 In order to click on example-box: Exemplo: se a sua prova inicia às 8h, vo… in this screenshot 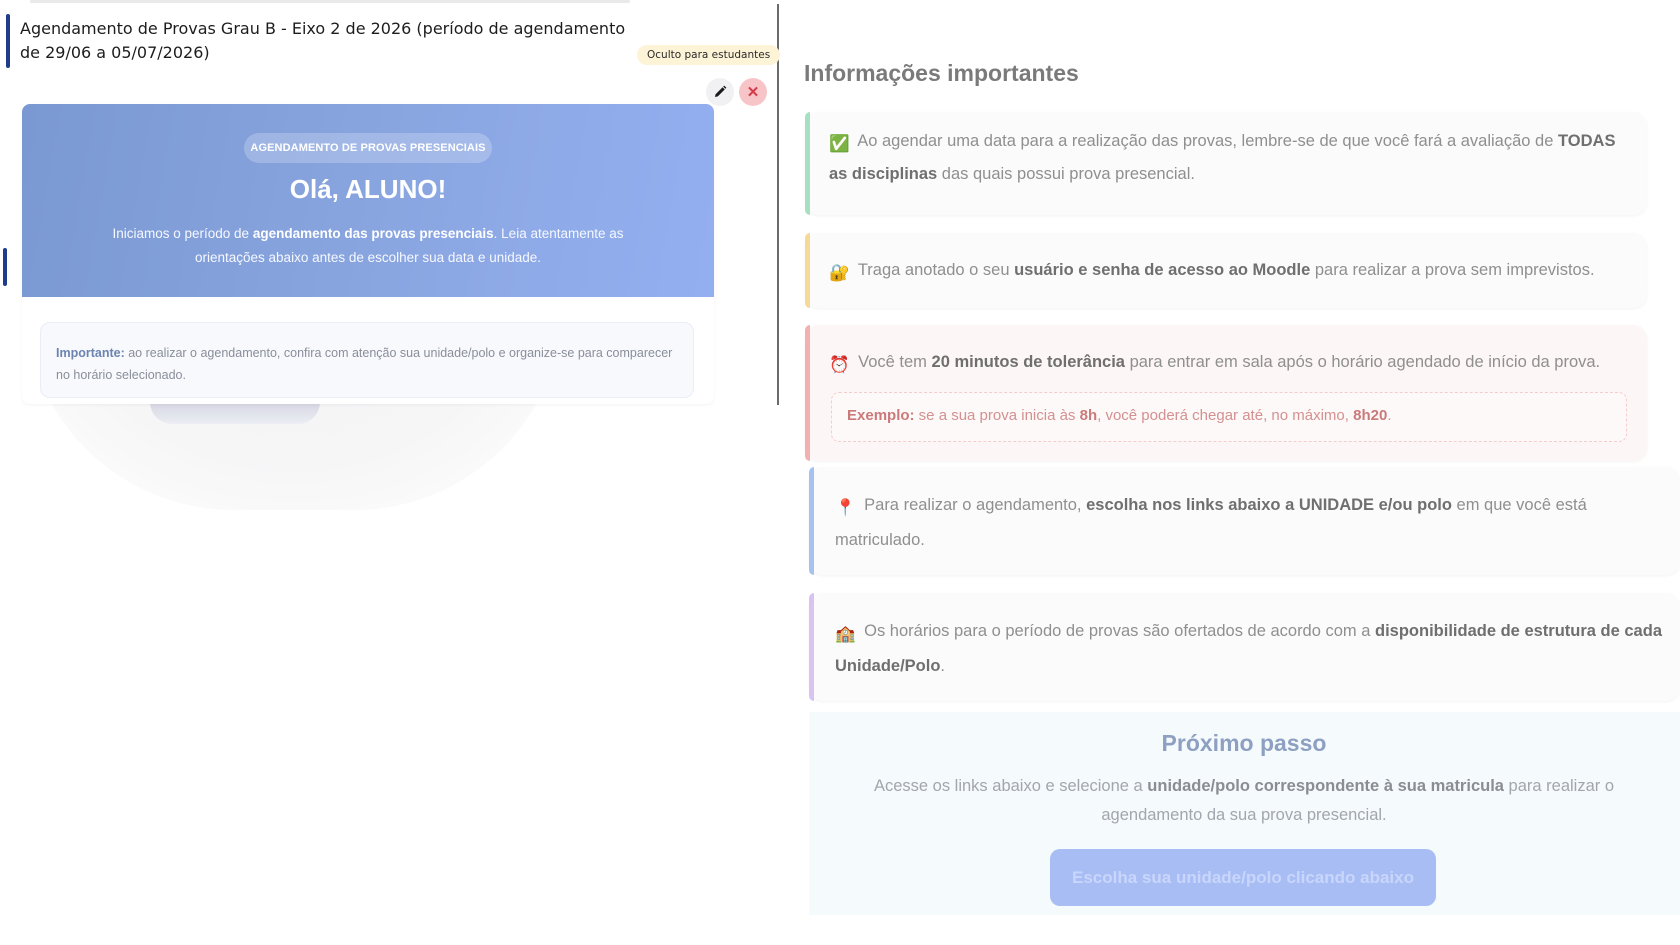, I will do `click(1229, 417)`.